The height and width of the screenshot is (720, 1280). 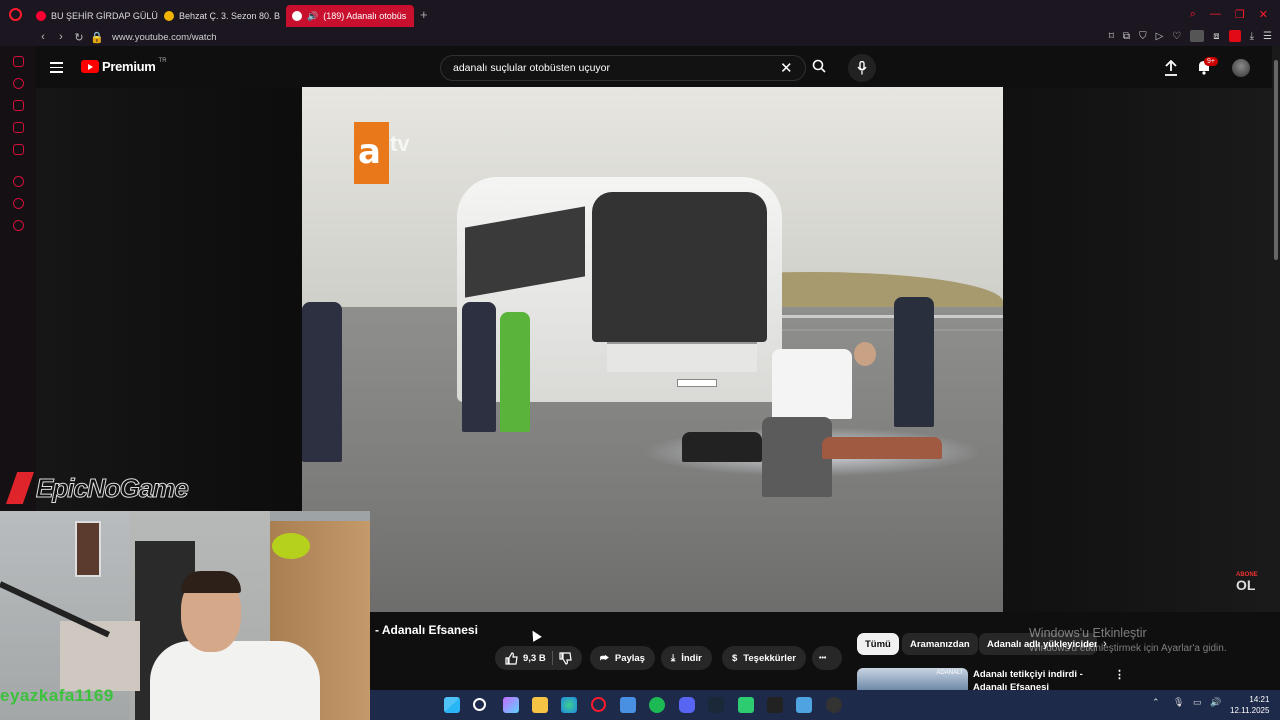 I want to click on more-actions-button: •••, so click(x=827, y=658).